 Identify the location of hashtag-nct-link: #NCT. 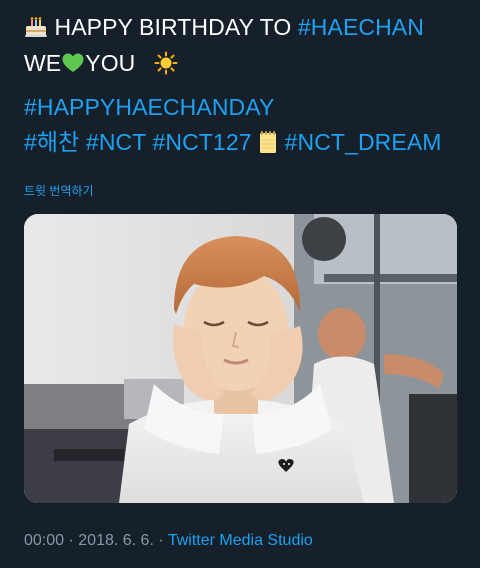
(116, 142).